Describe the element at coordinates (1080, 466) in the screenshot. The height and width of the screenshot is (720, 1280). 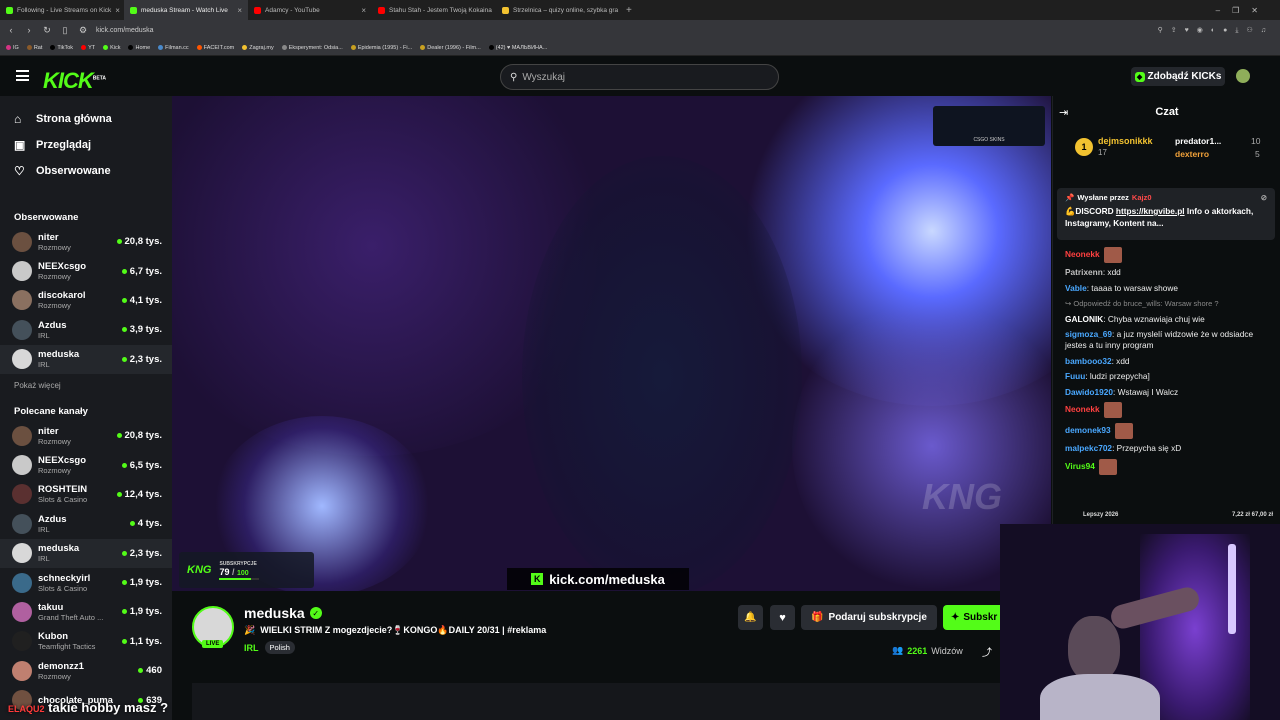
I see `chat-username: Virus94` at that location.